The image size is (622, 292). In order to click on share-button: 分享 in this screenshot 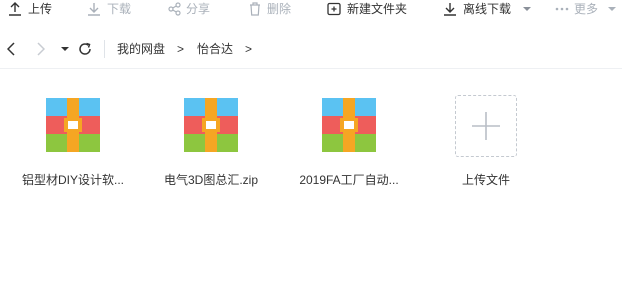, I will do `click(189, 9)`.